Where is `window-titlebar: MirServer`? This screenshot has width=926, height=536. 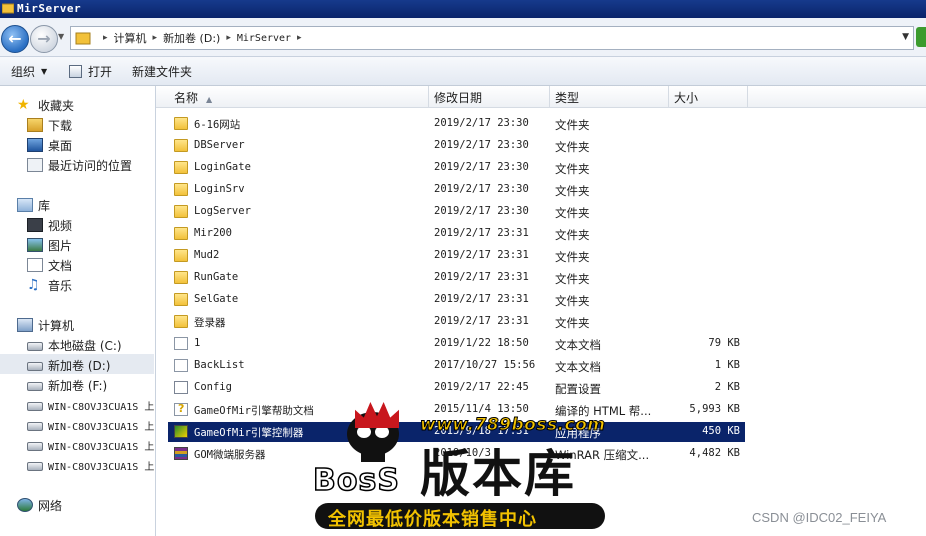
window-titlebar: MirServer is located at coordinates (463, 9).